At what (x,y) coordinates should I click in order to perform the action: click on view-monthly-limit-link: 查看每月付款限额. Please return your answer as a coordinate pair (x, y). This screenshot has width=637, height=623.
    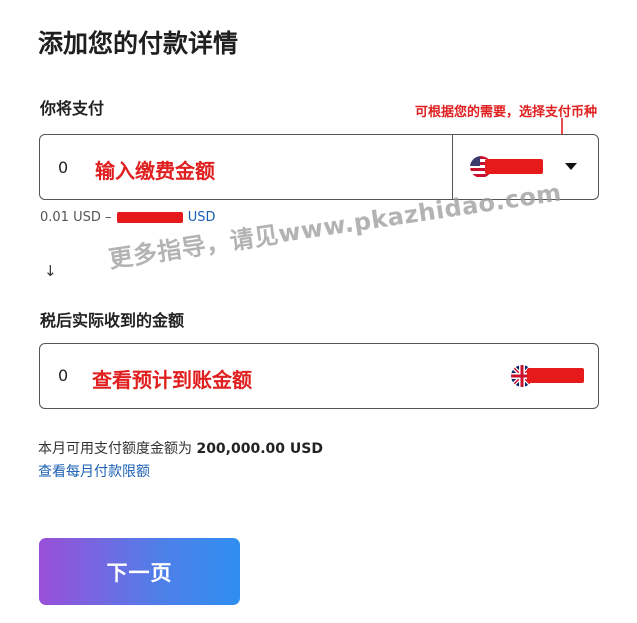
    Looking at the image, I should click on (94, 471).